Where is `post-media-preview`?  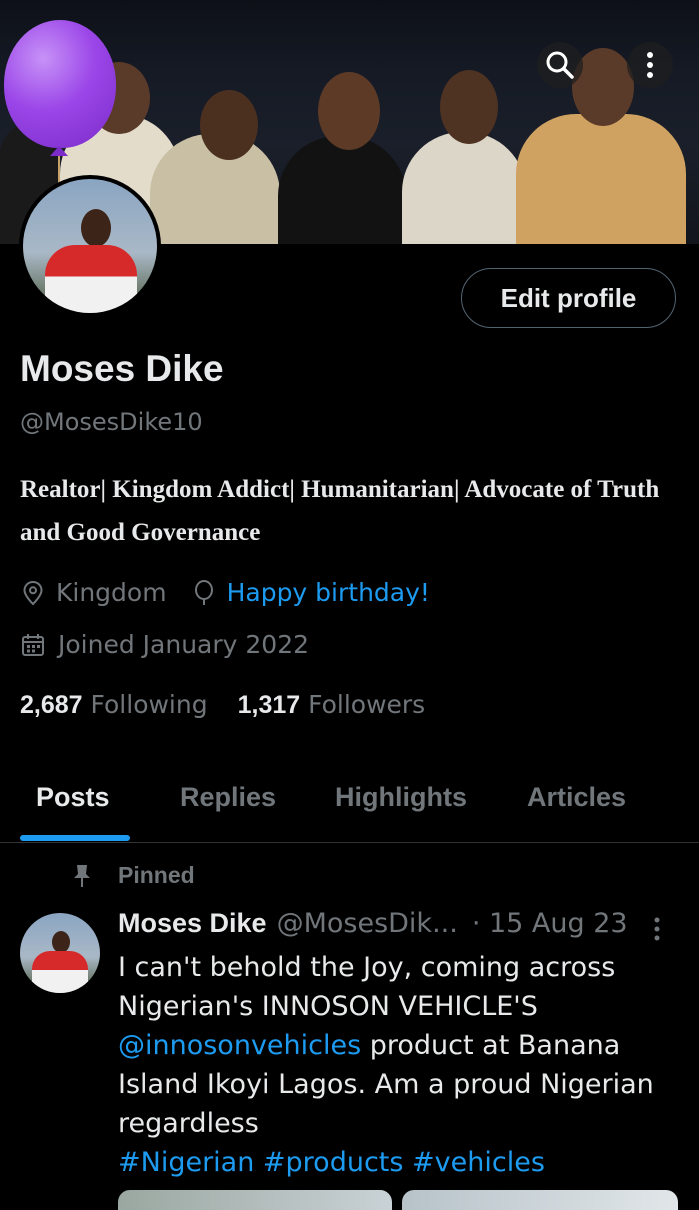
post-media-preview is located at coordinates (398, 1200).